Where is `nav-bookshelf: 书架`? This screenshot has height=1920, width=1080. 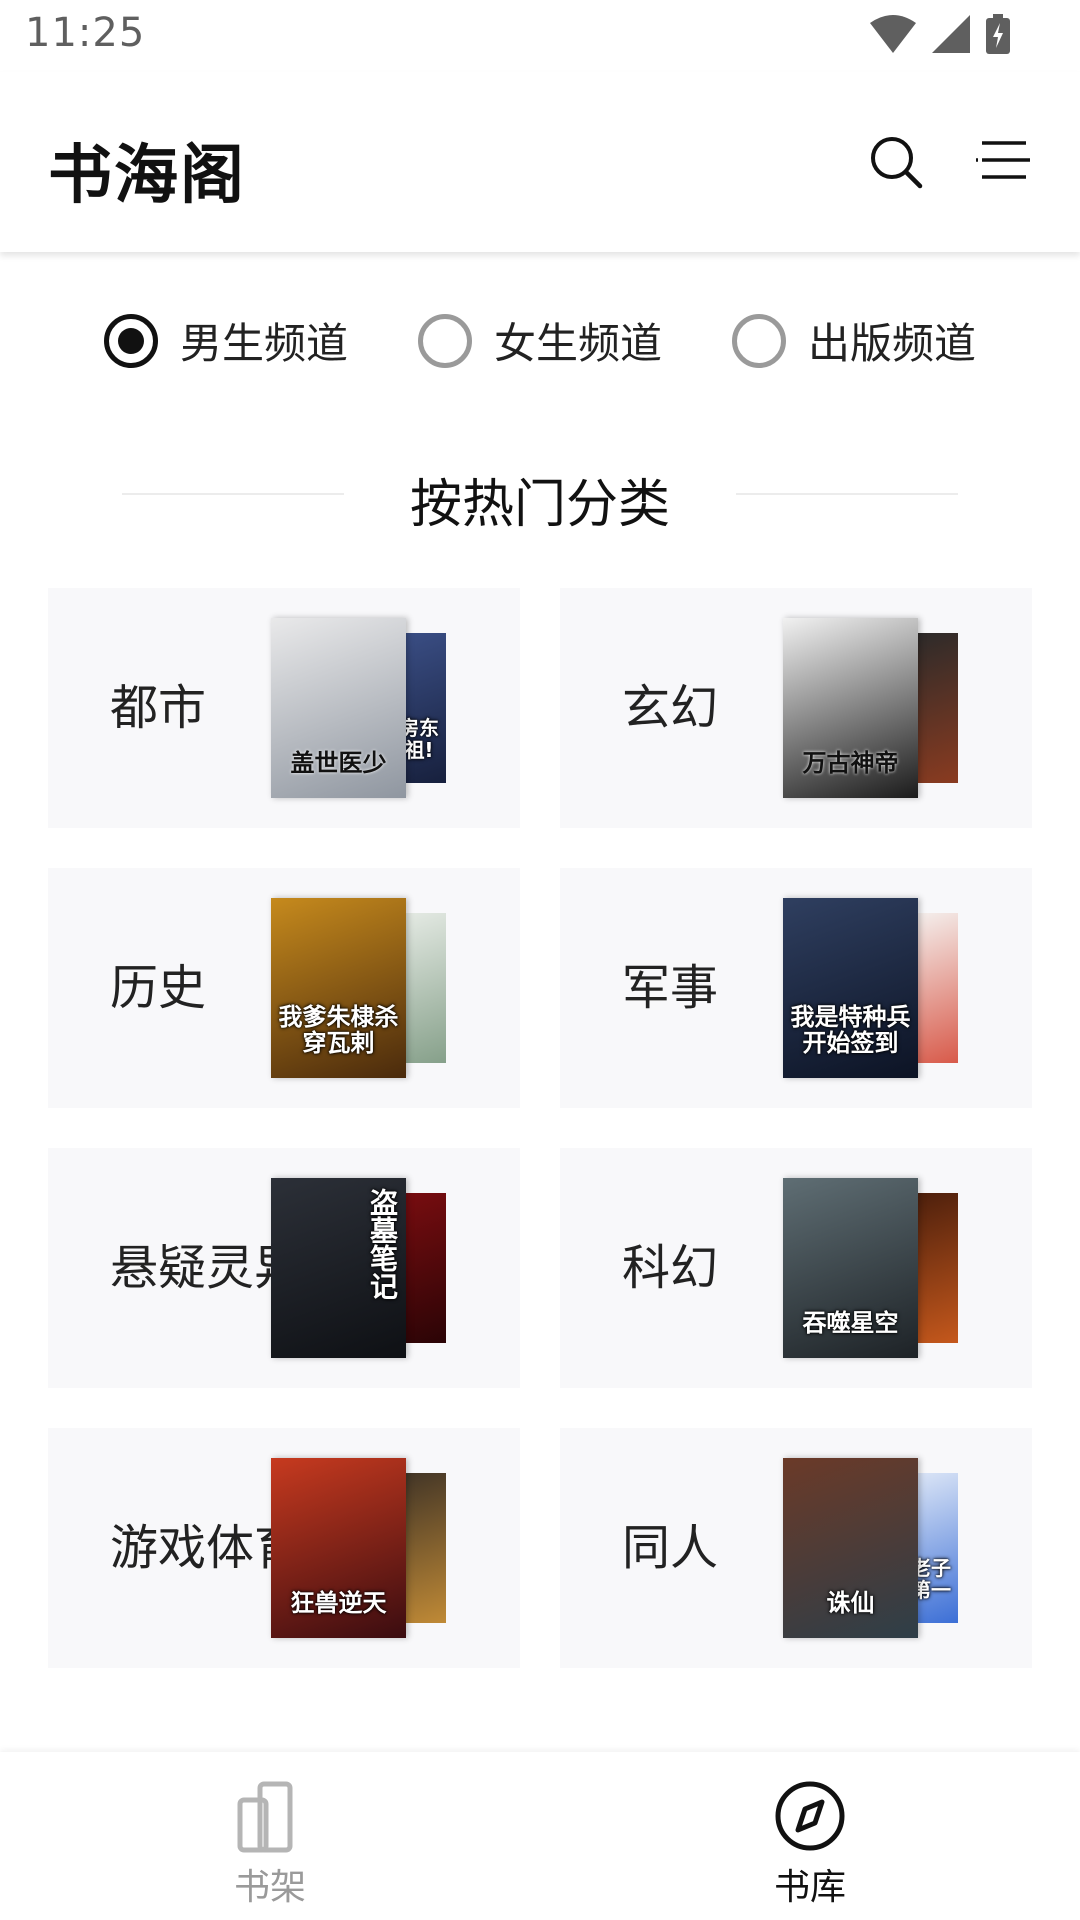
nav-bookshelf: 书架 is located at coordinates (270, 1836).